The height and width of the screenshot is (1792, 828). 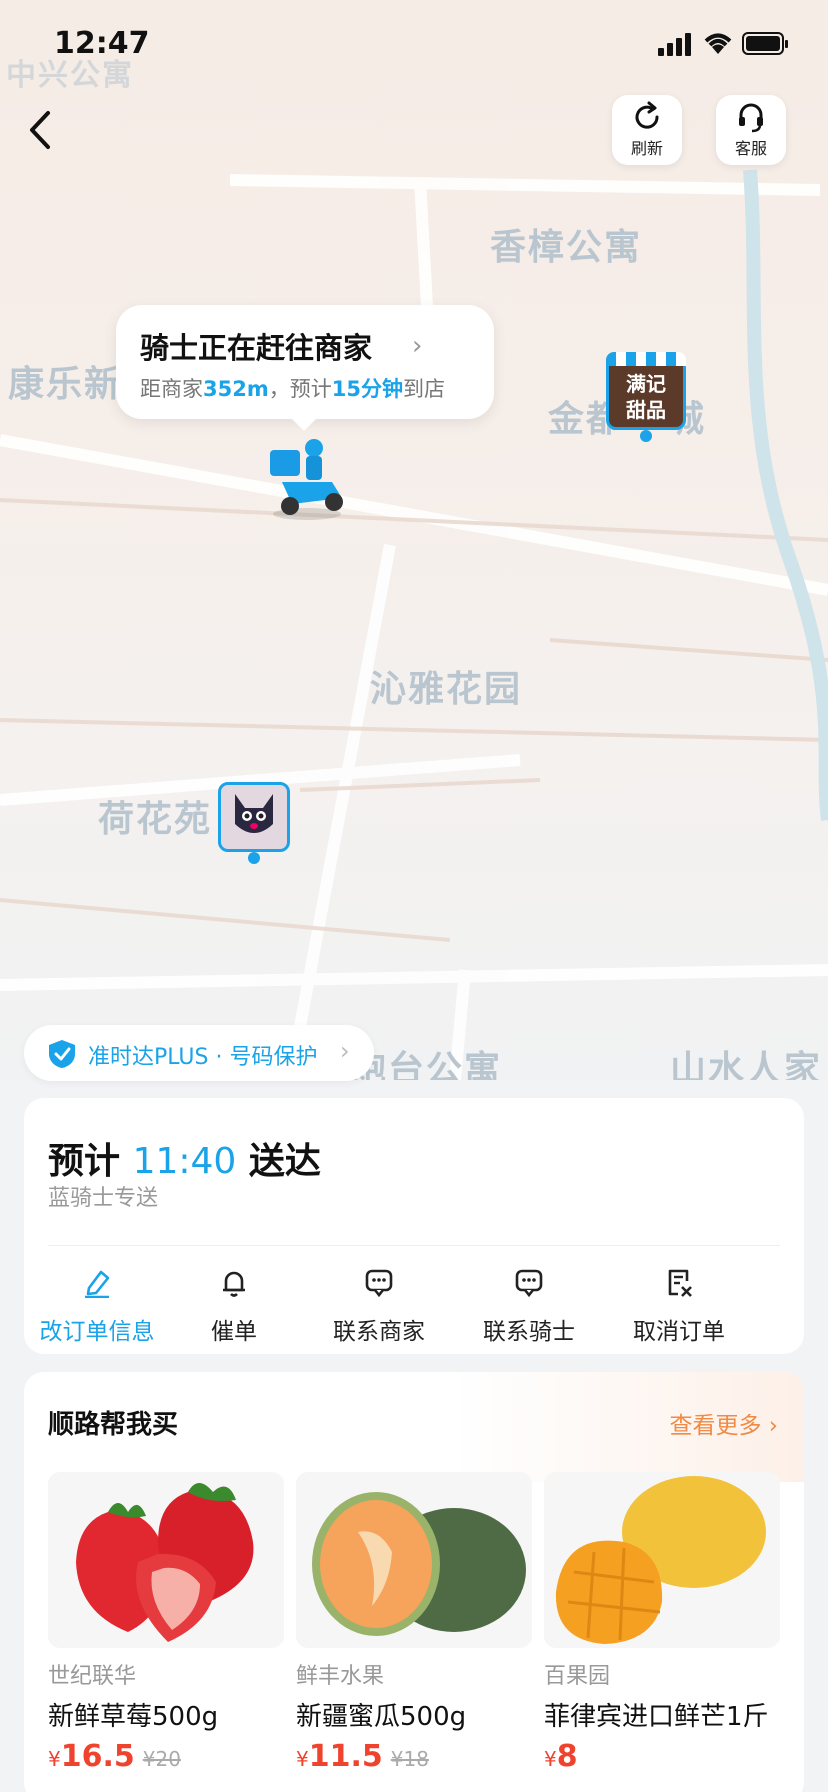 I want to click on minutes-value: 15分钟, so click(x=367, y=389).